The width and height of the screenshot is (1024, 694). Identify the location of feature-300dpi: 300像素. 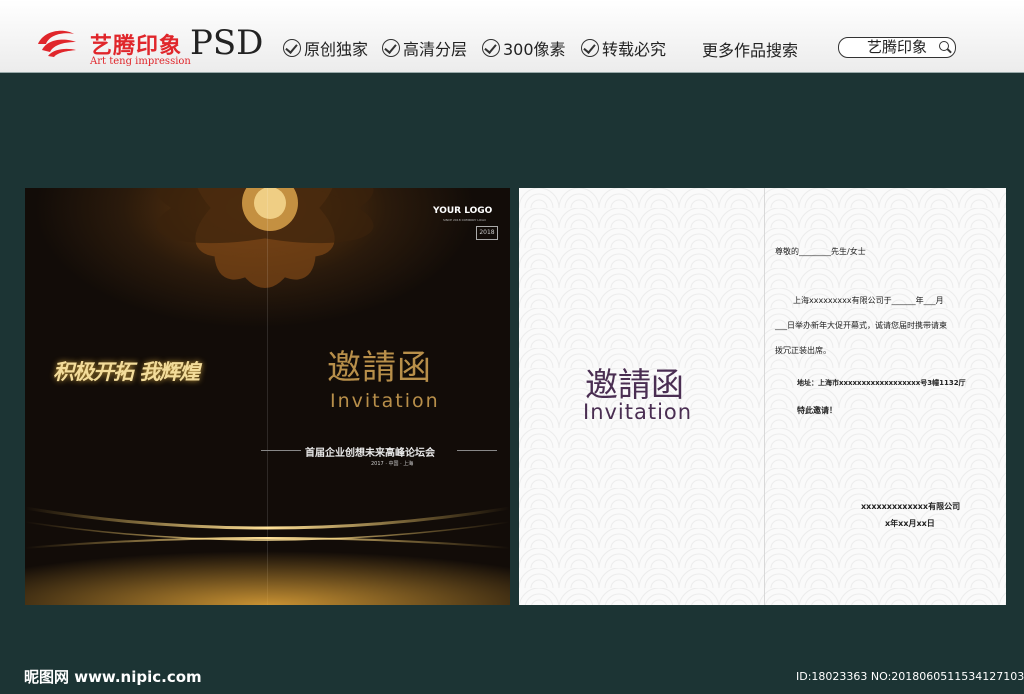
(524, 48).